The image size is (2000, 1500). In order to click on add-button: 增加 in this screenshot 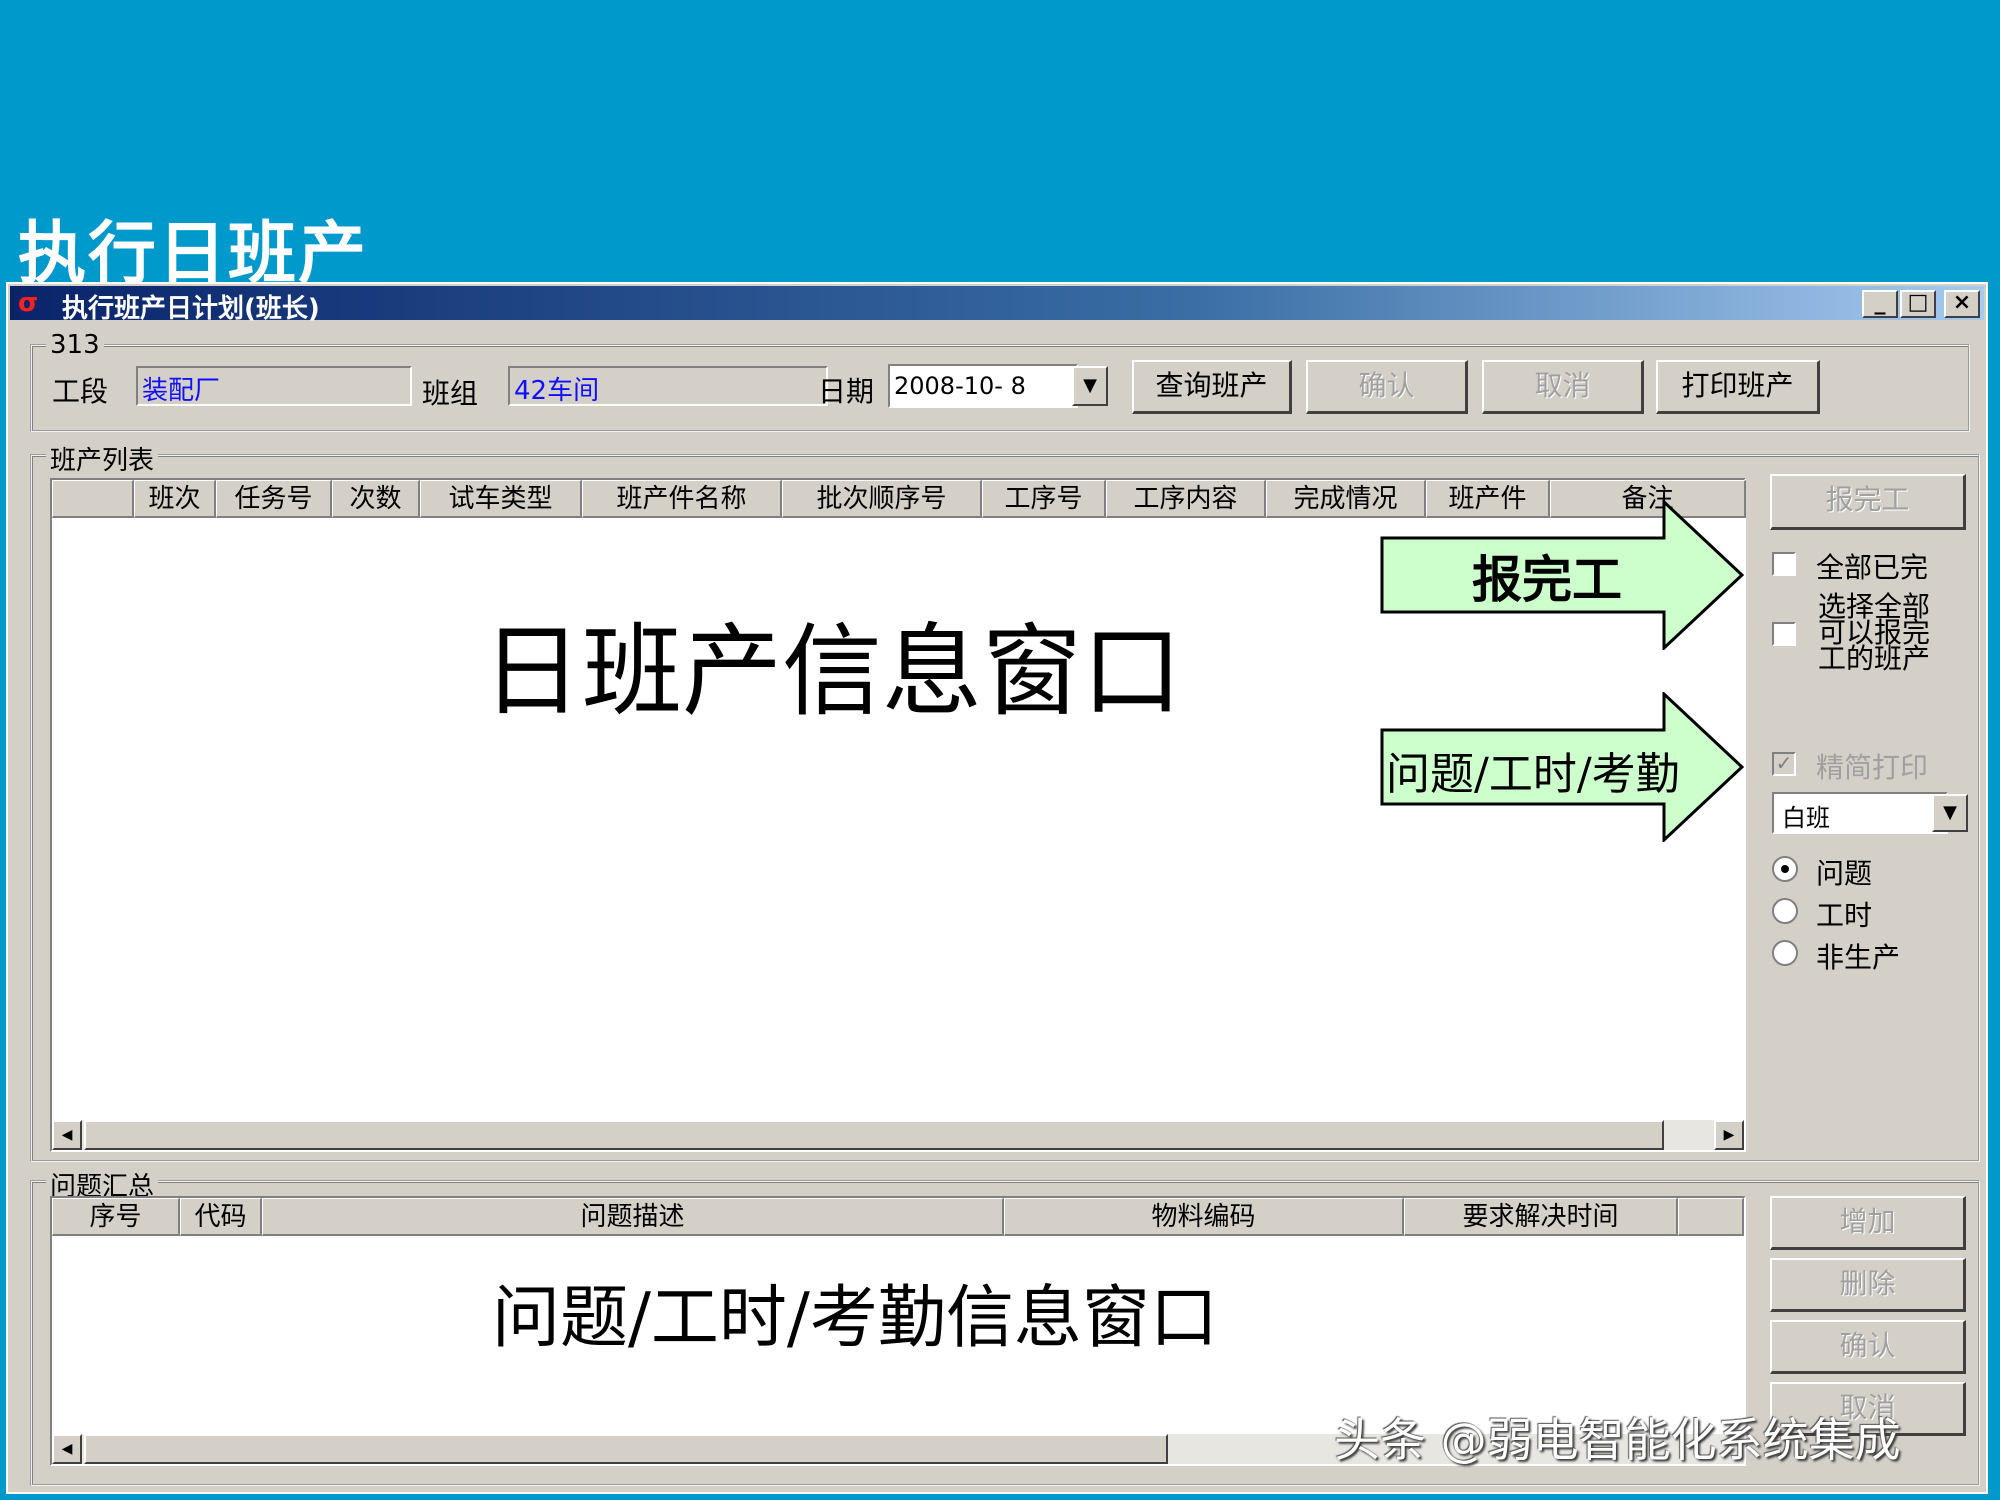, I will do `click(1868, 1223)`.